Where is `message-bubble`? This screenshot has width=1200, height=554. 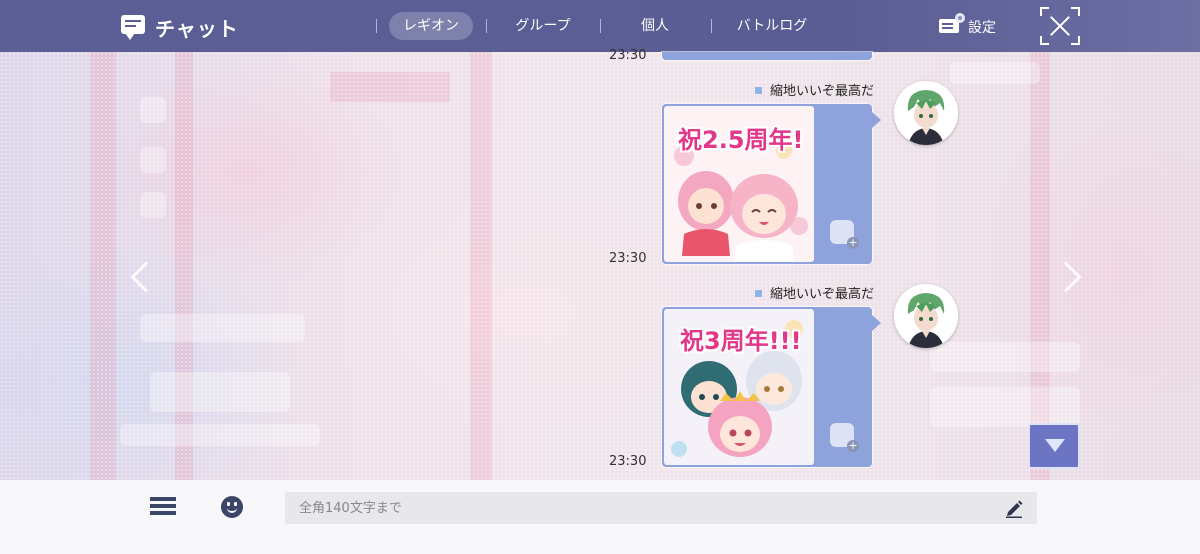
message-bubble is located at coordinates (767, 56).